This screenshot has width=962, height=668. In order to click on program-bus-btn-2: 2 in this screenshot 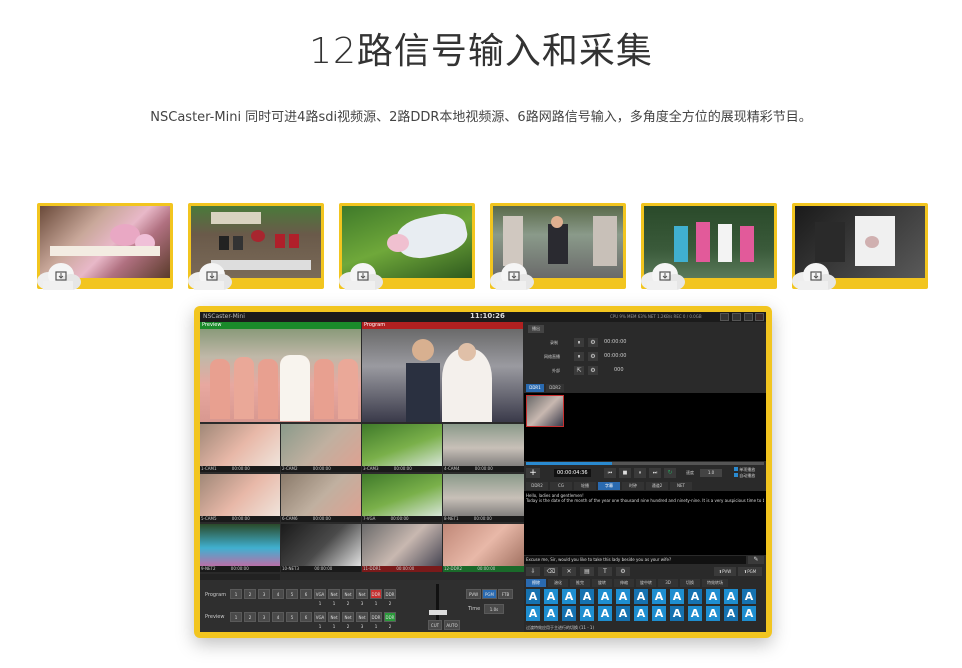, I will do `click(250, 594)`.